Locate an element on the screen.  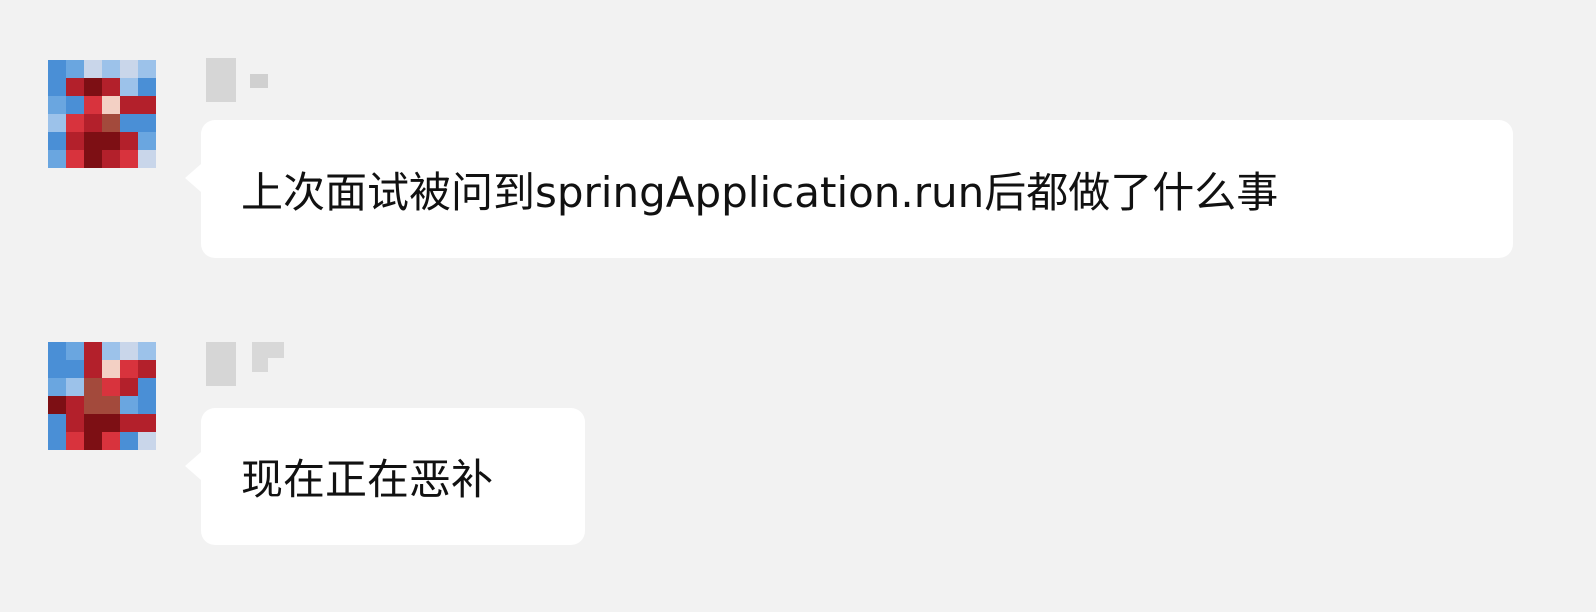
message-text: 上次面试被问到springApplication.run后都做了什么事 is located at coordinates (760, 192).